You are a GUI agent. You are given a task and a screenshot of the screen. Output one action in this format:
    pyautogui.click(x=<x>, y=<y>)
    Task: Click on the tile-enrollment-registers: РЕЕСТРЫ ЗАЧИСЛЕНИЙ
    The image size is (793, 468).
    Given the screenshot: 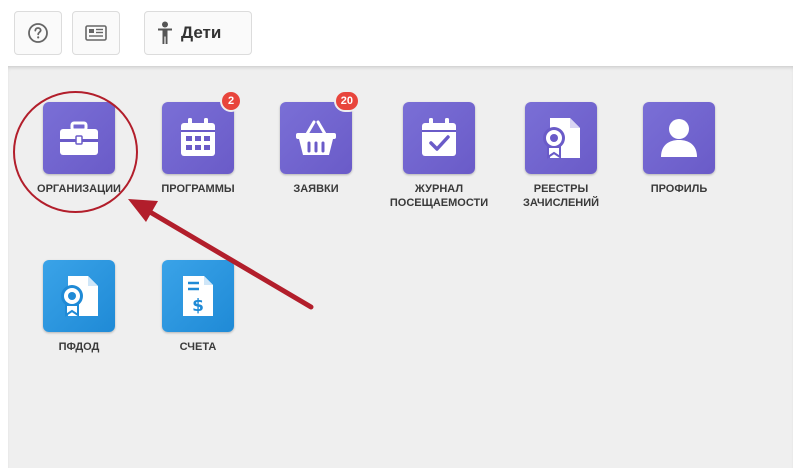 What is the action you would take?
    pyautogui.click(x=561, y=156)
    